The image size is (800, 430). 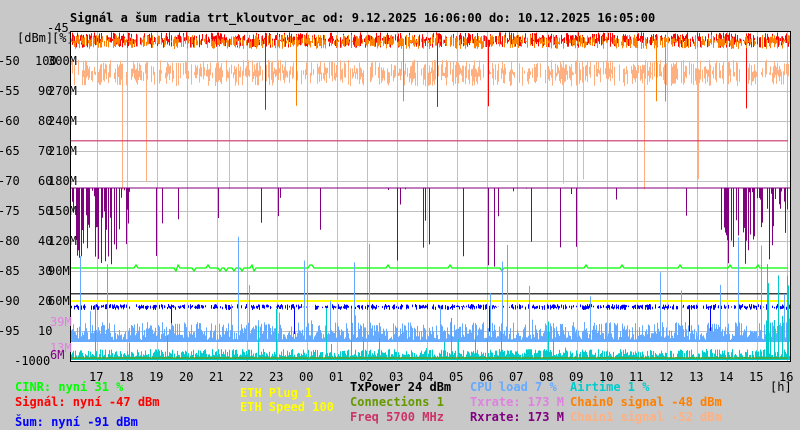 What do you see at coordinates (61, 322) in the screenshot?
I see `y-rate-extra-tick-label: 39M` at bounding box center [61, 322].